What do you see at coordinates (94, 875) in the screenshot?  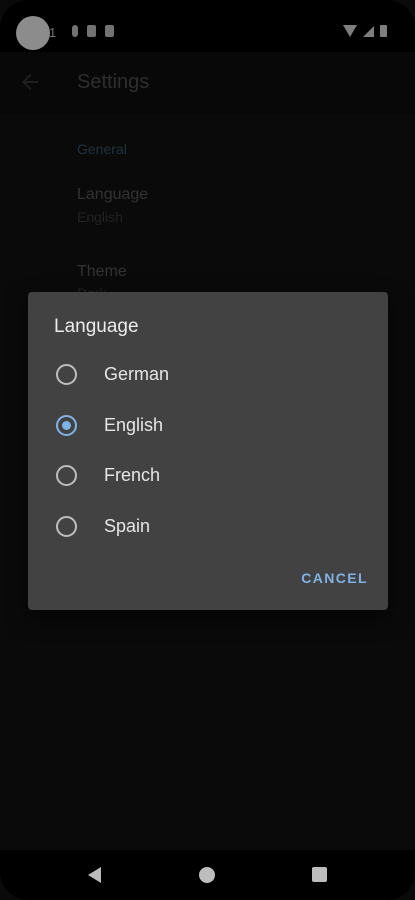 I see `back-triangle-icon` at bounding box center [94, 875].